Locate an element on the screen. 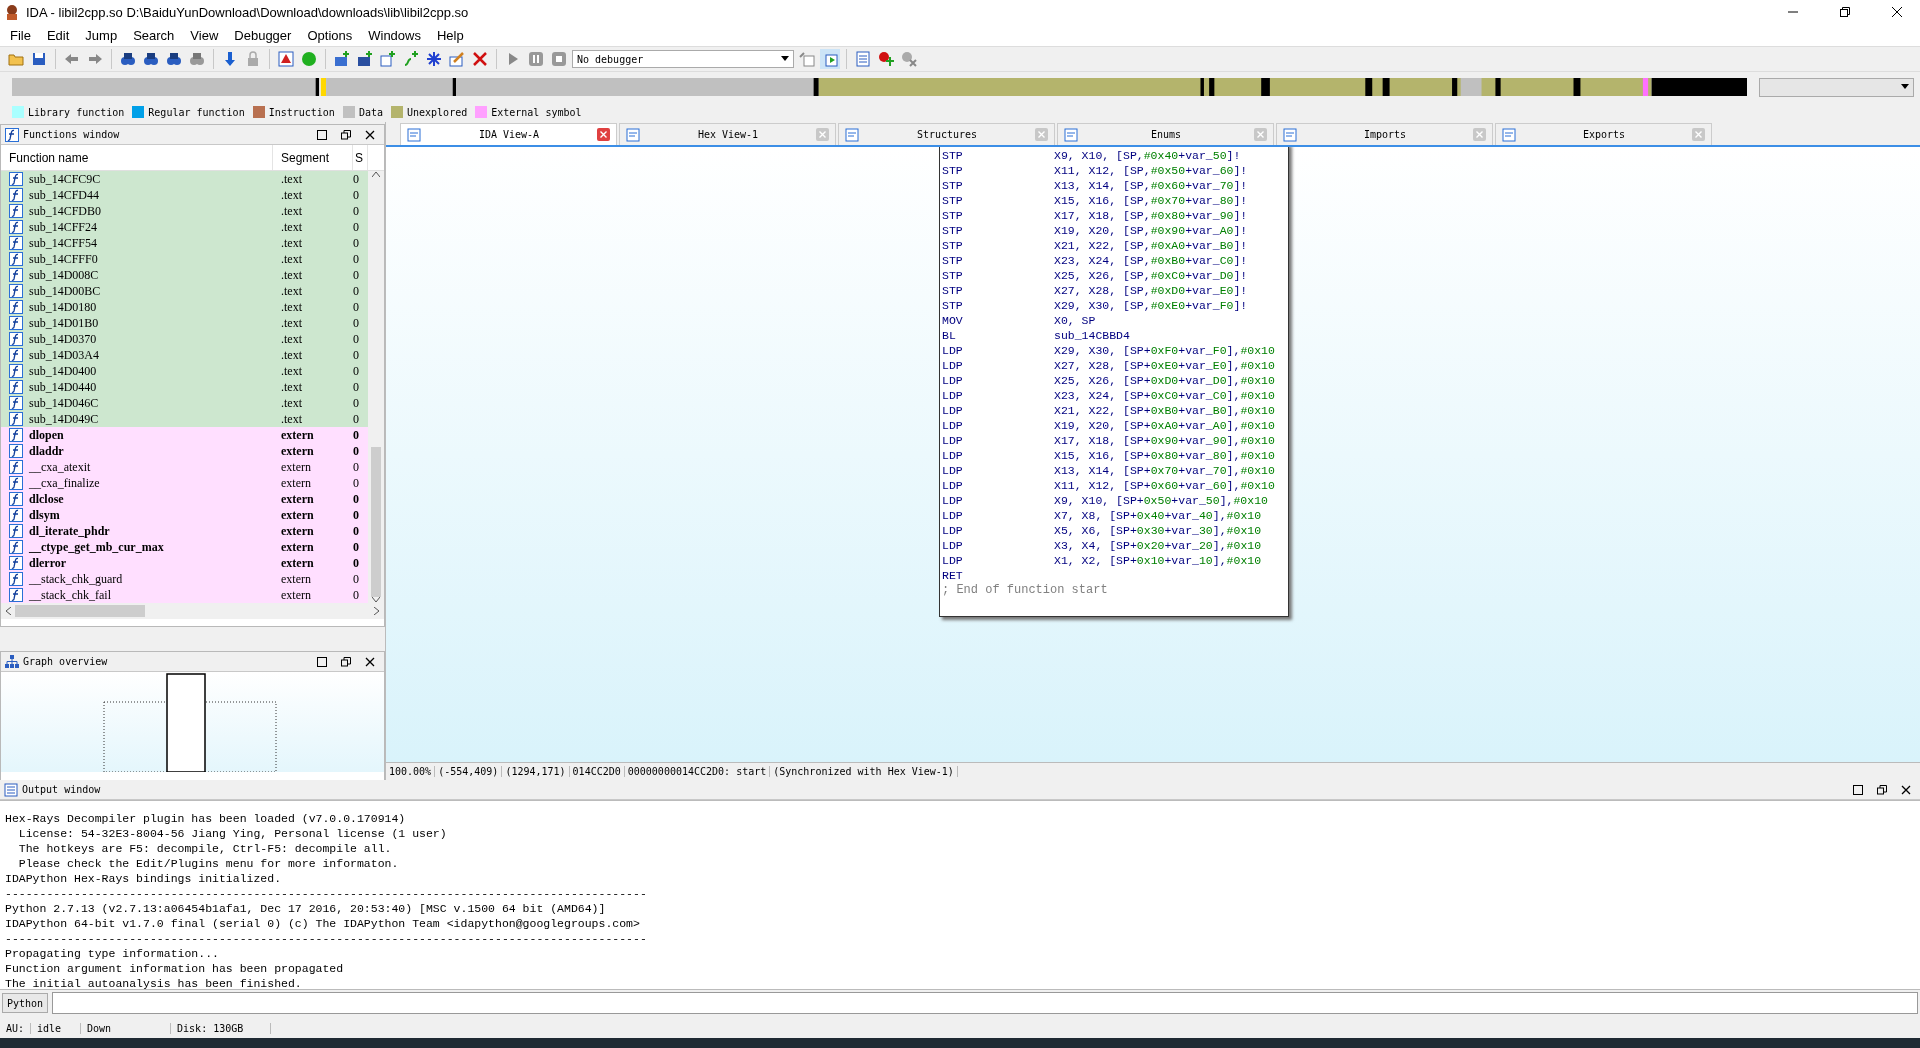 The height and width of the screenshot is (1048, 1920). menu-item: View is located at coordinates (204, 35).